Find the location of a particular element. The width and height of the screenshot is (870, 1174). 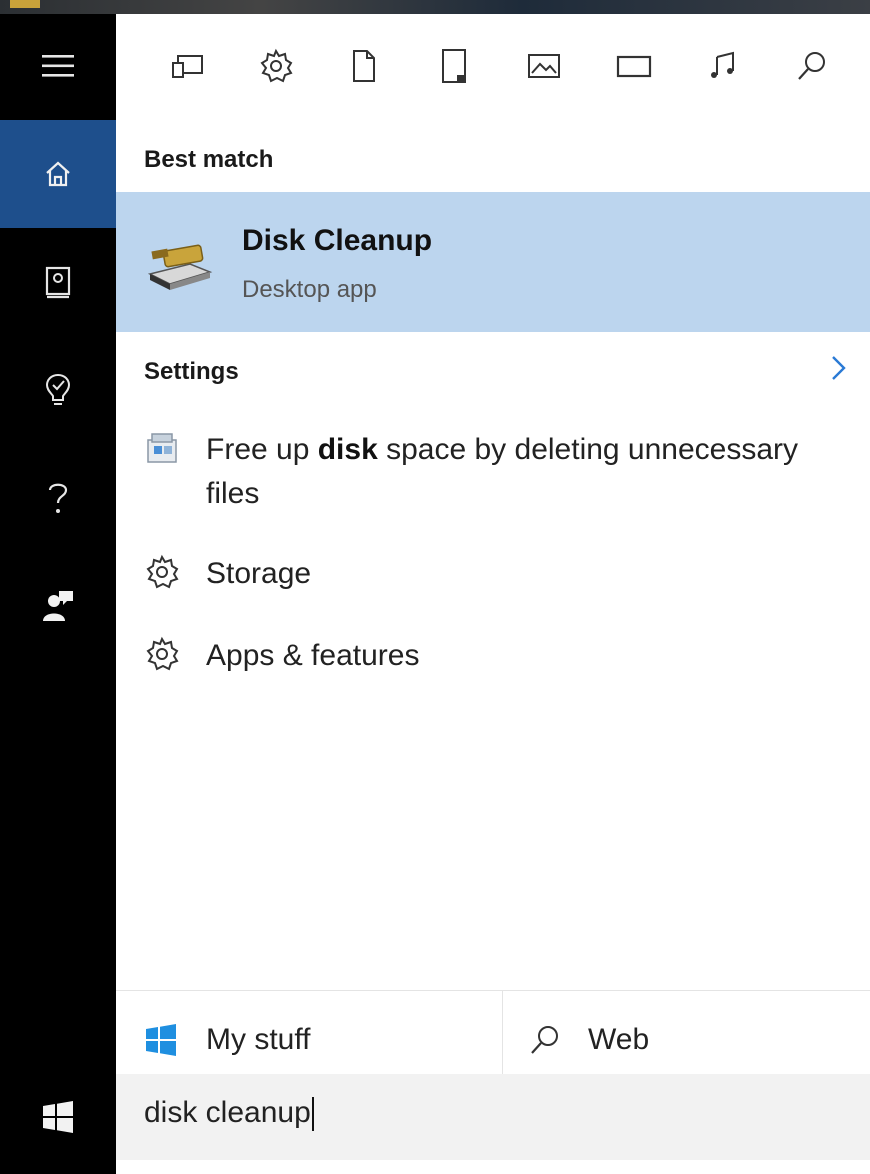

best-match-item: Disk Cleanup Desktop app is located at coordinates (493, 262).